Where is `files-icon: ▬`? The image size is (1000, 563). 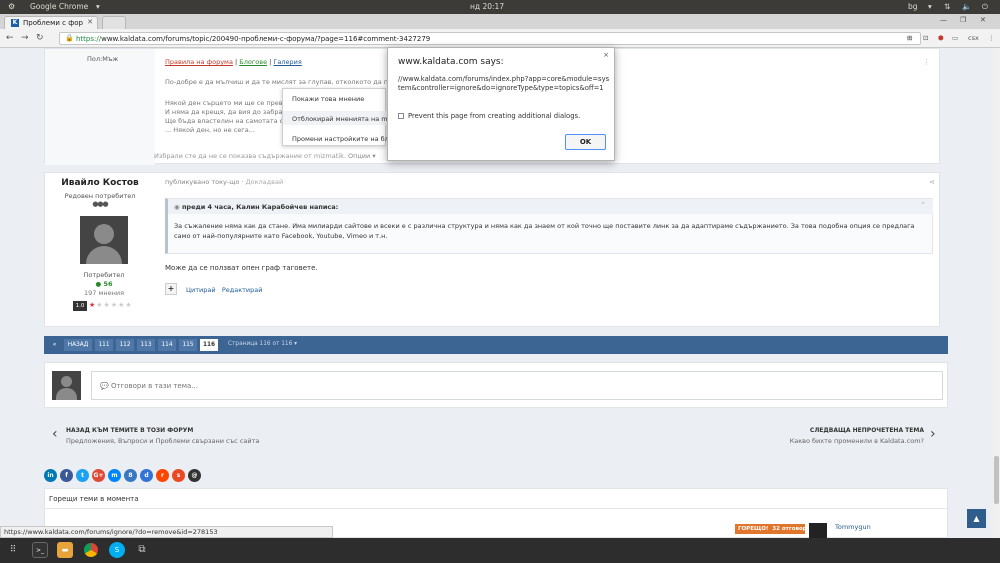 files-icon: ▬ is located at coordinates (65, 550).